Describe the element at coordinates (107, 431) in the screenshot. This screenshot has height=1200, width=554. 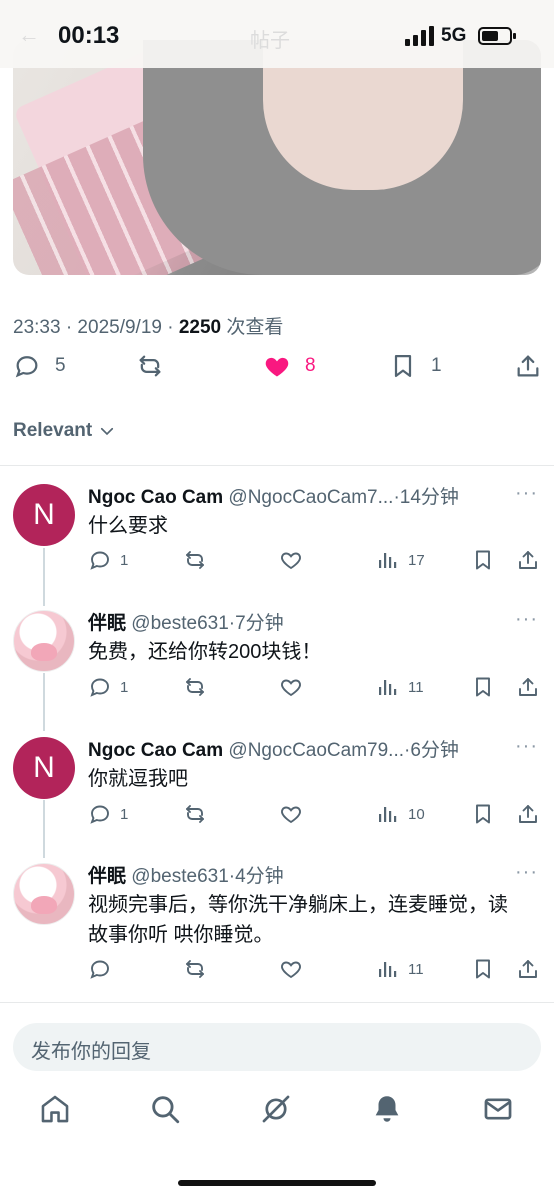
I see `chevron-down-icon` at that location.